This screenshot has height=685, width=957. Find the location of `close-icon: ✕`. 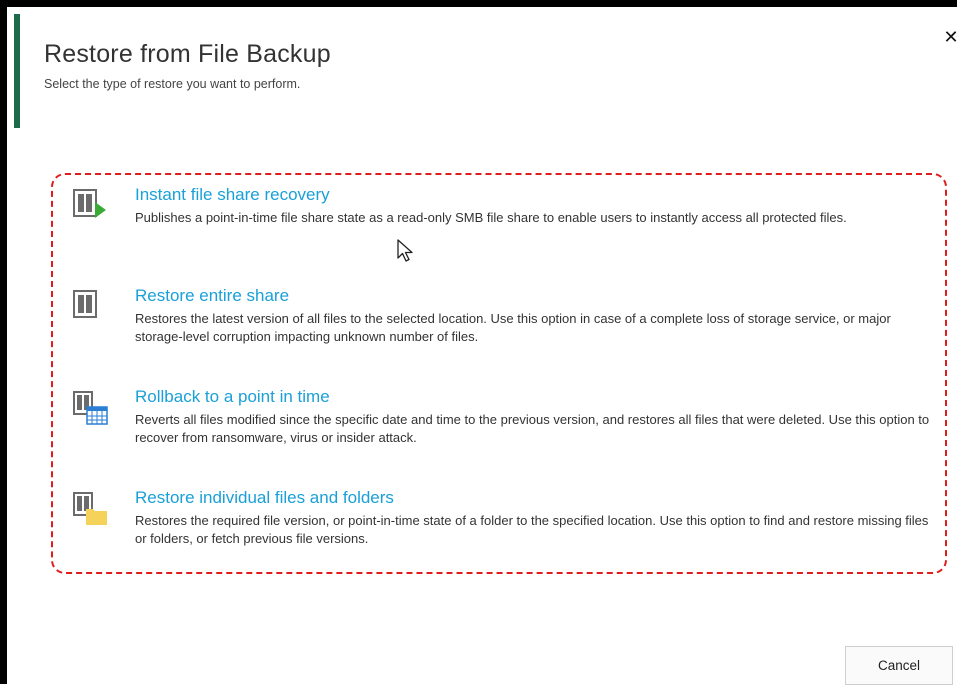

close-icon: ✕ is located at coordinates (950, 37).